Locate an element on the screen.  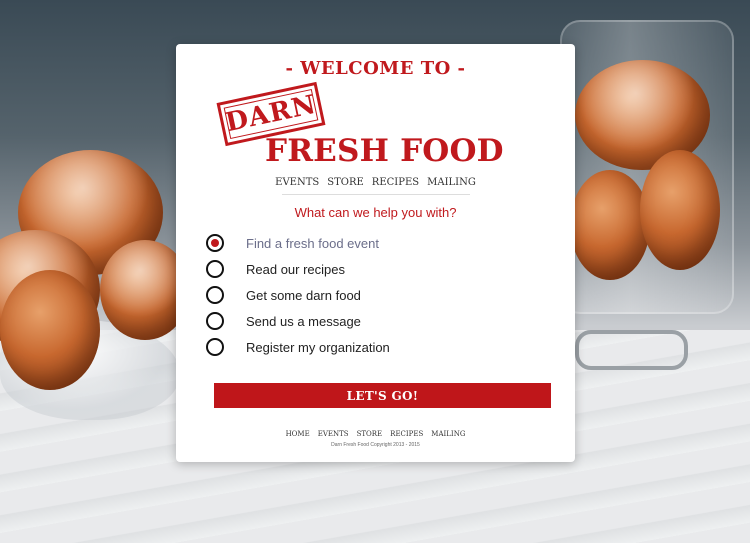
lets-go-button: LET'S GO! is located at coordinates (382, 395).